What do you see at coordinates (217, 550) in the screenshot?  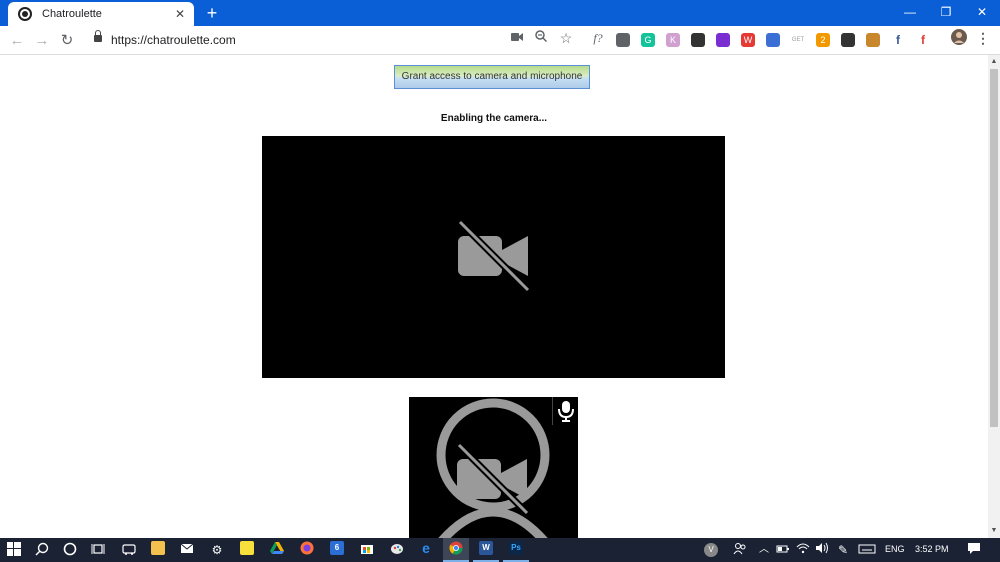 I see `settings-gear-icon: ⚙` at bounding box center [217, 550].